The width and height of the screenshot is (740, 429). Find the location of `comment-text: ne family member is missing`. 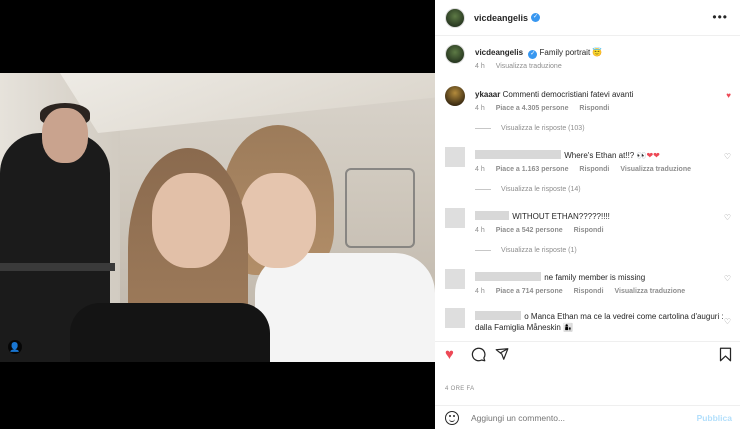

comment-text: ne family member is missing is located at coordinates (595, 277).